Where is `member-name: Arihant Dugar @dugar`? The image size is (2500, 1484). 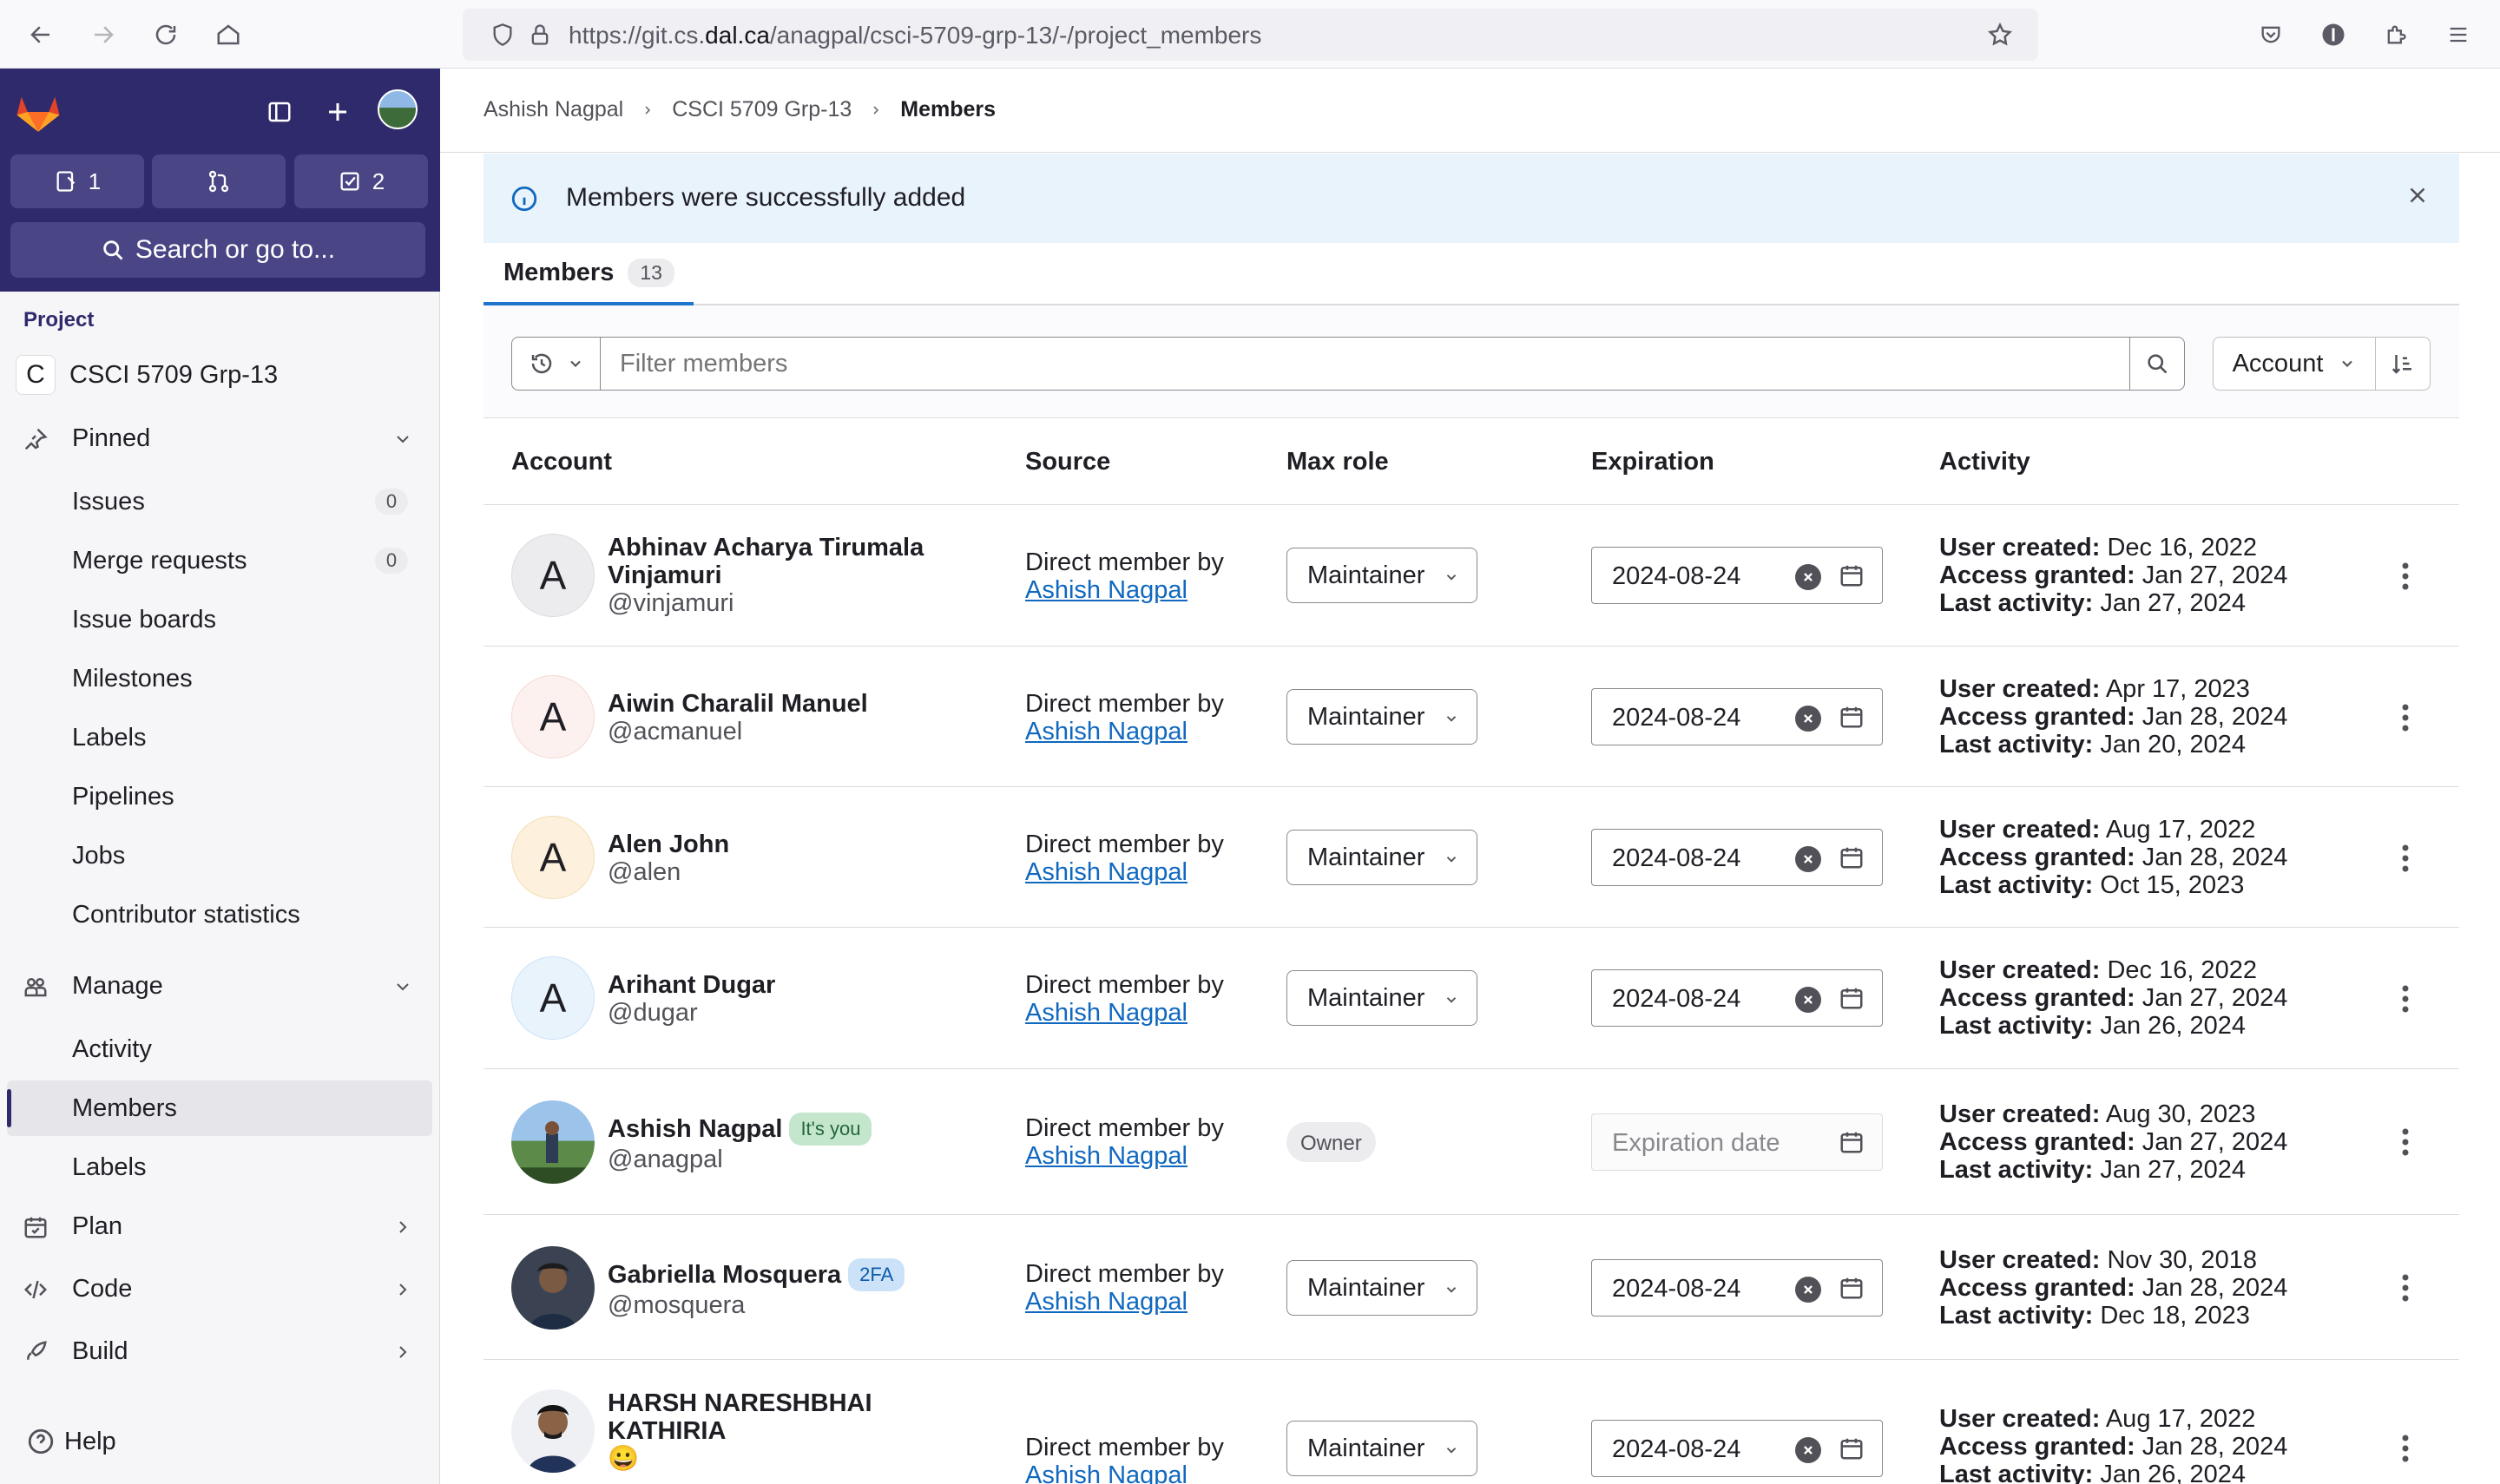 member-name: Arihant Dugar @dugar is located at coordinates (790, 999).